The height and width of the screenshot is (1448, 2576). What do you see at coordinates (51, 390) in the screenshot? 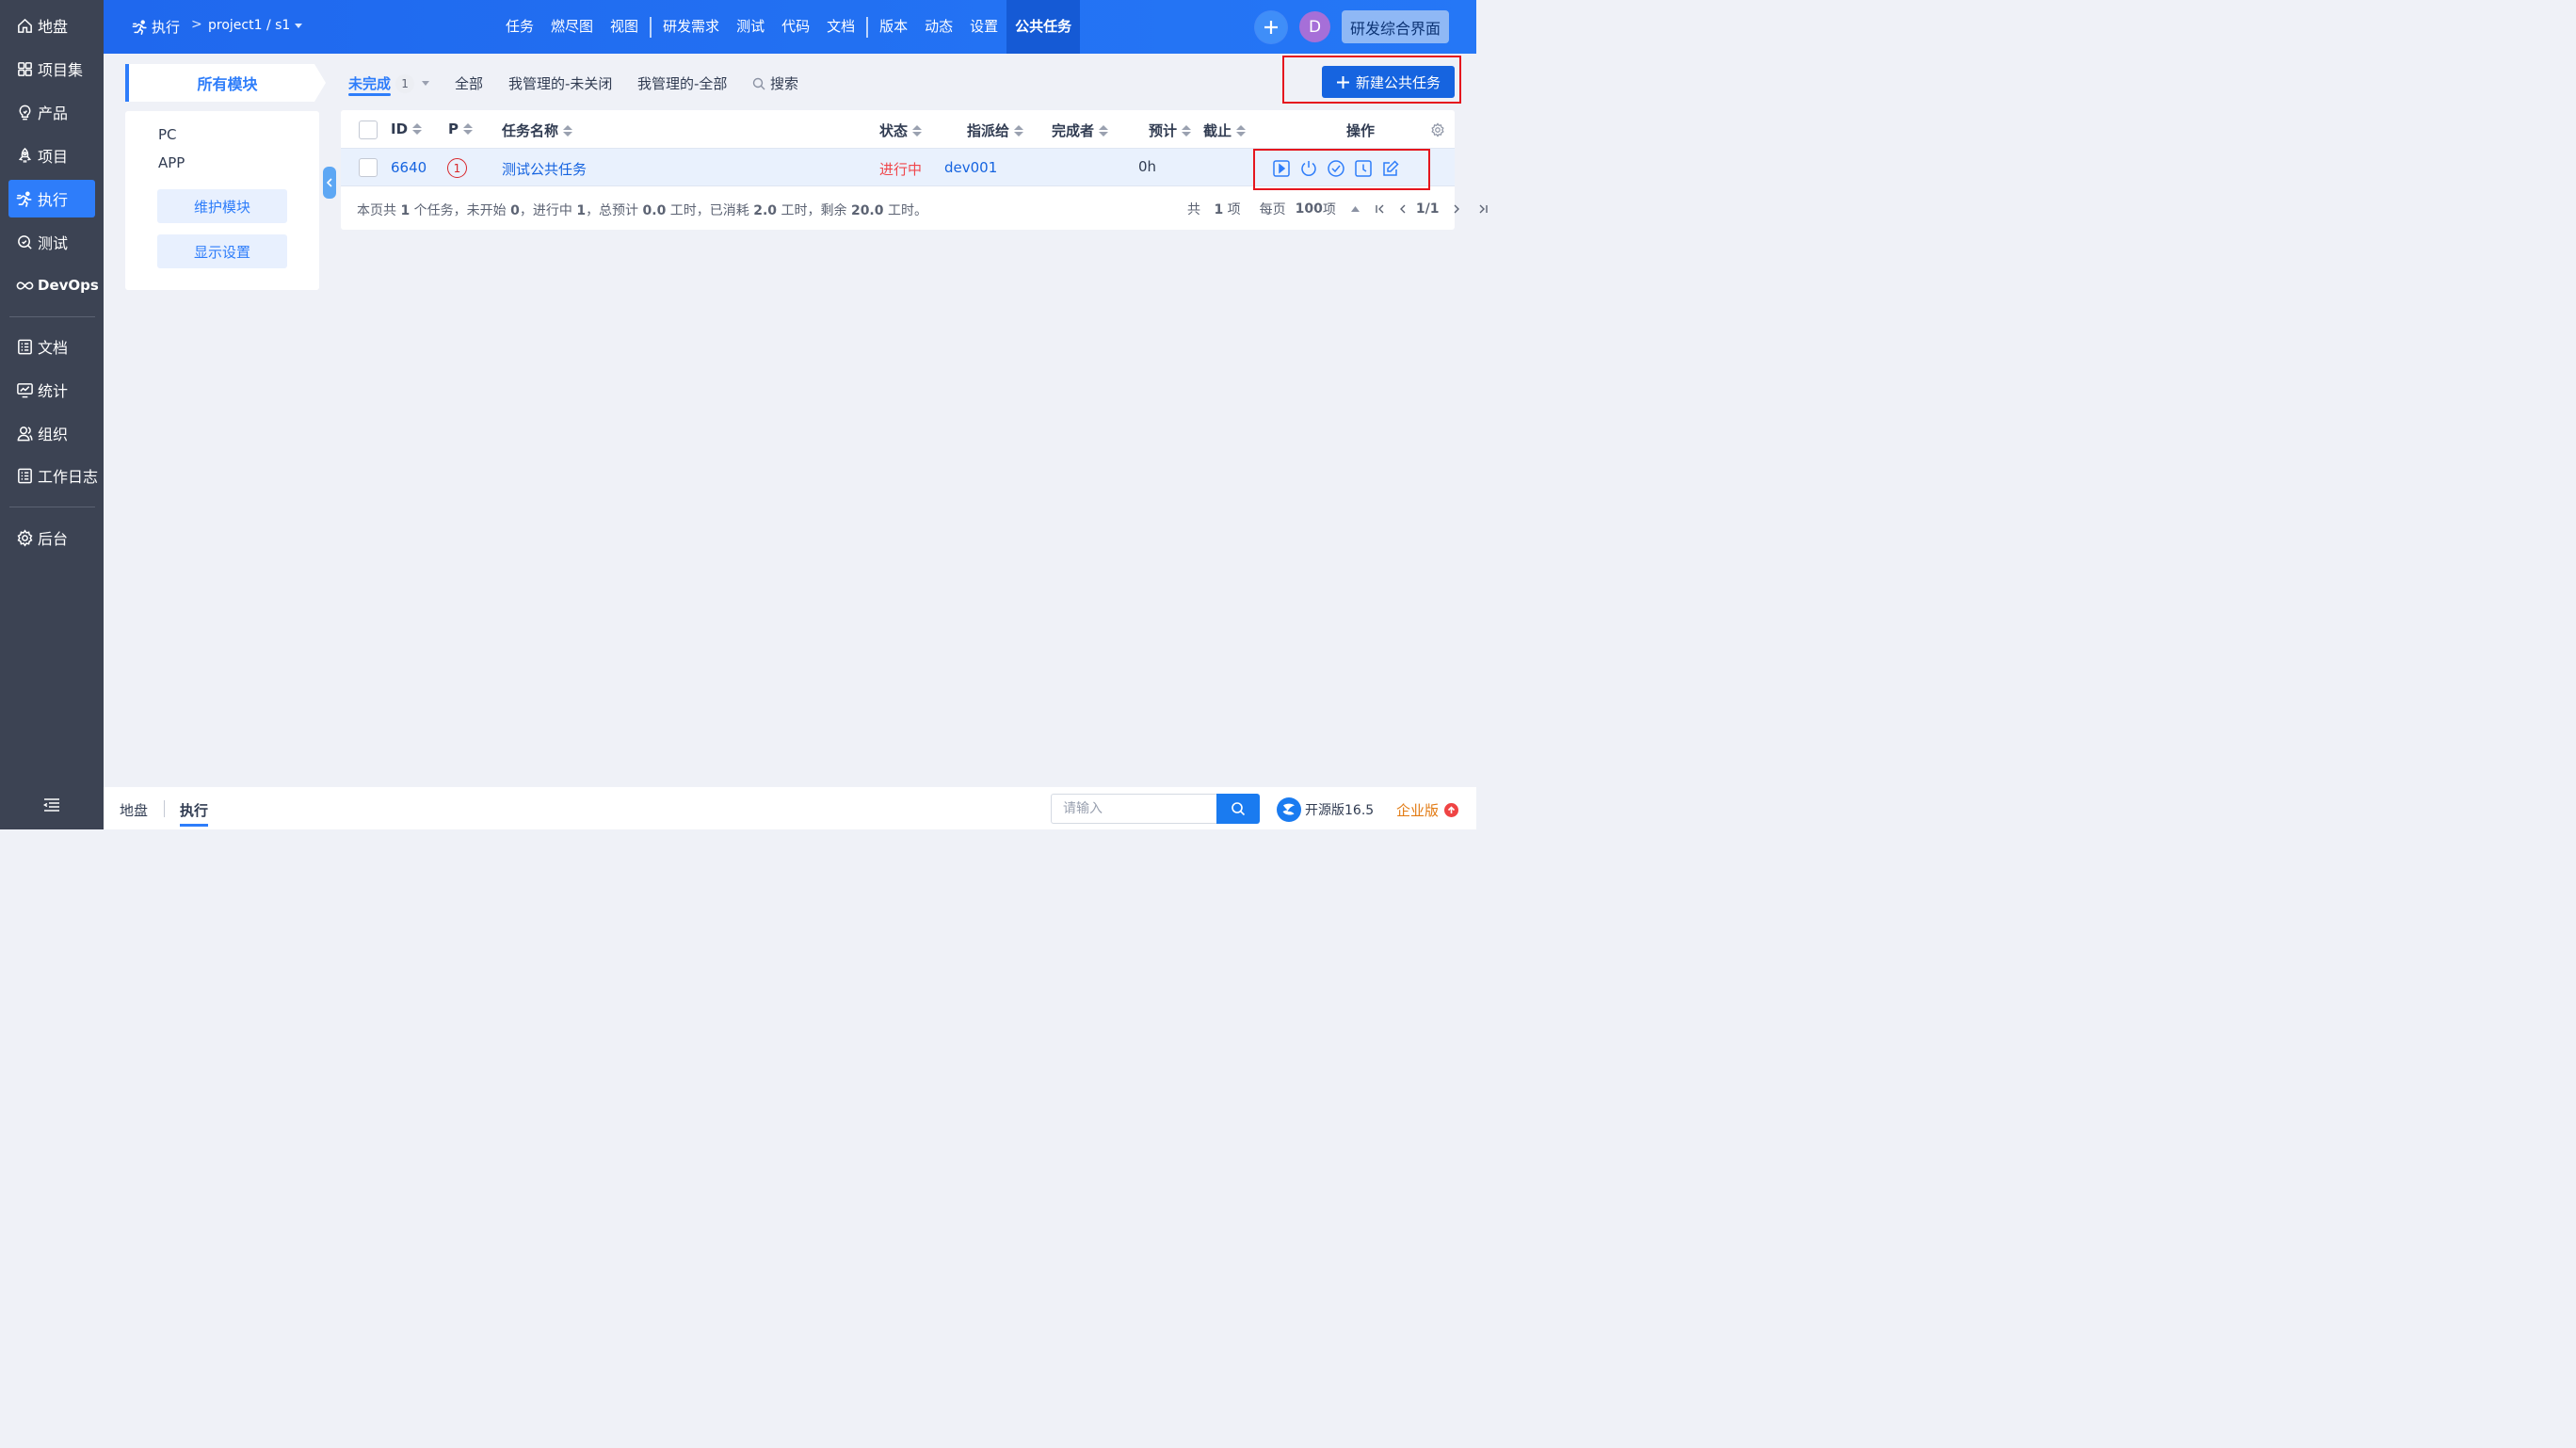
I see `sidebar-item-bi: 统计` at bounding box center [51, 390].